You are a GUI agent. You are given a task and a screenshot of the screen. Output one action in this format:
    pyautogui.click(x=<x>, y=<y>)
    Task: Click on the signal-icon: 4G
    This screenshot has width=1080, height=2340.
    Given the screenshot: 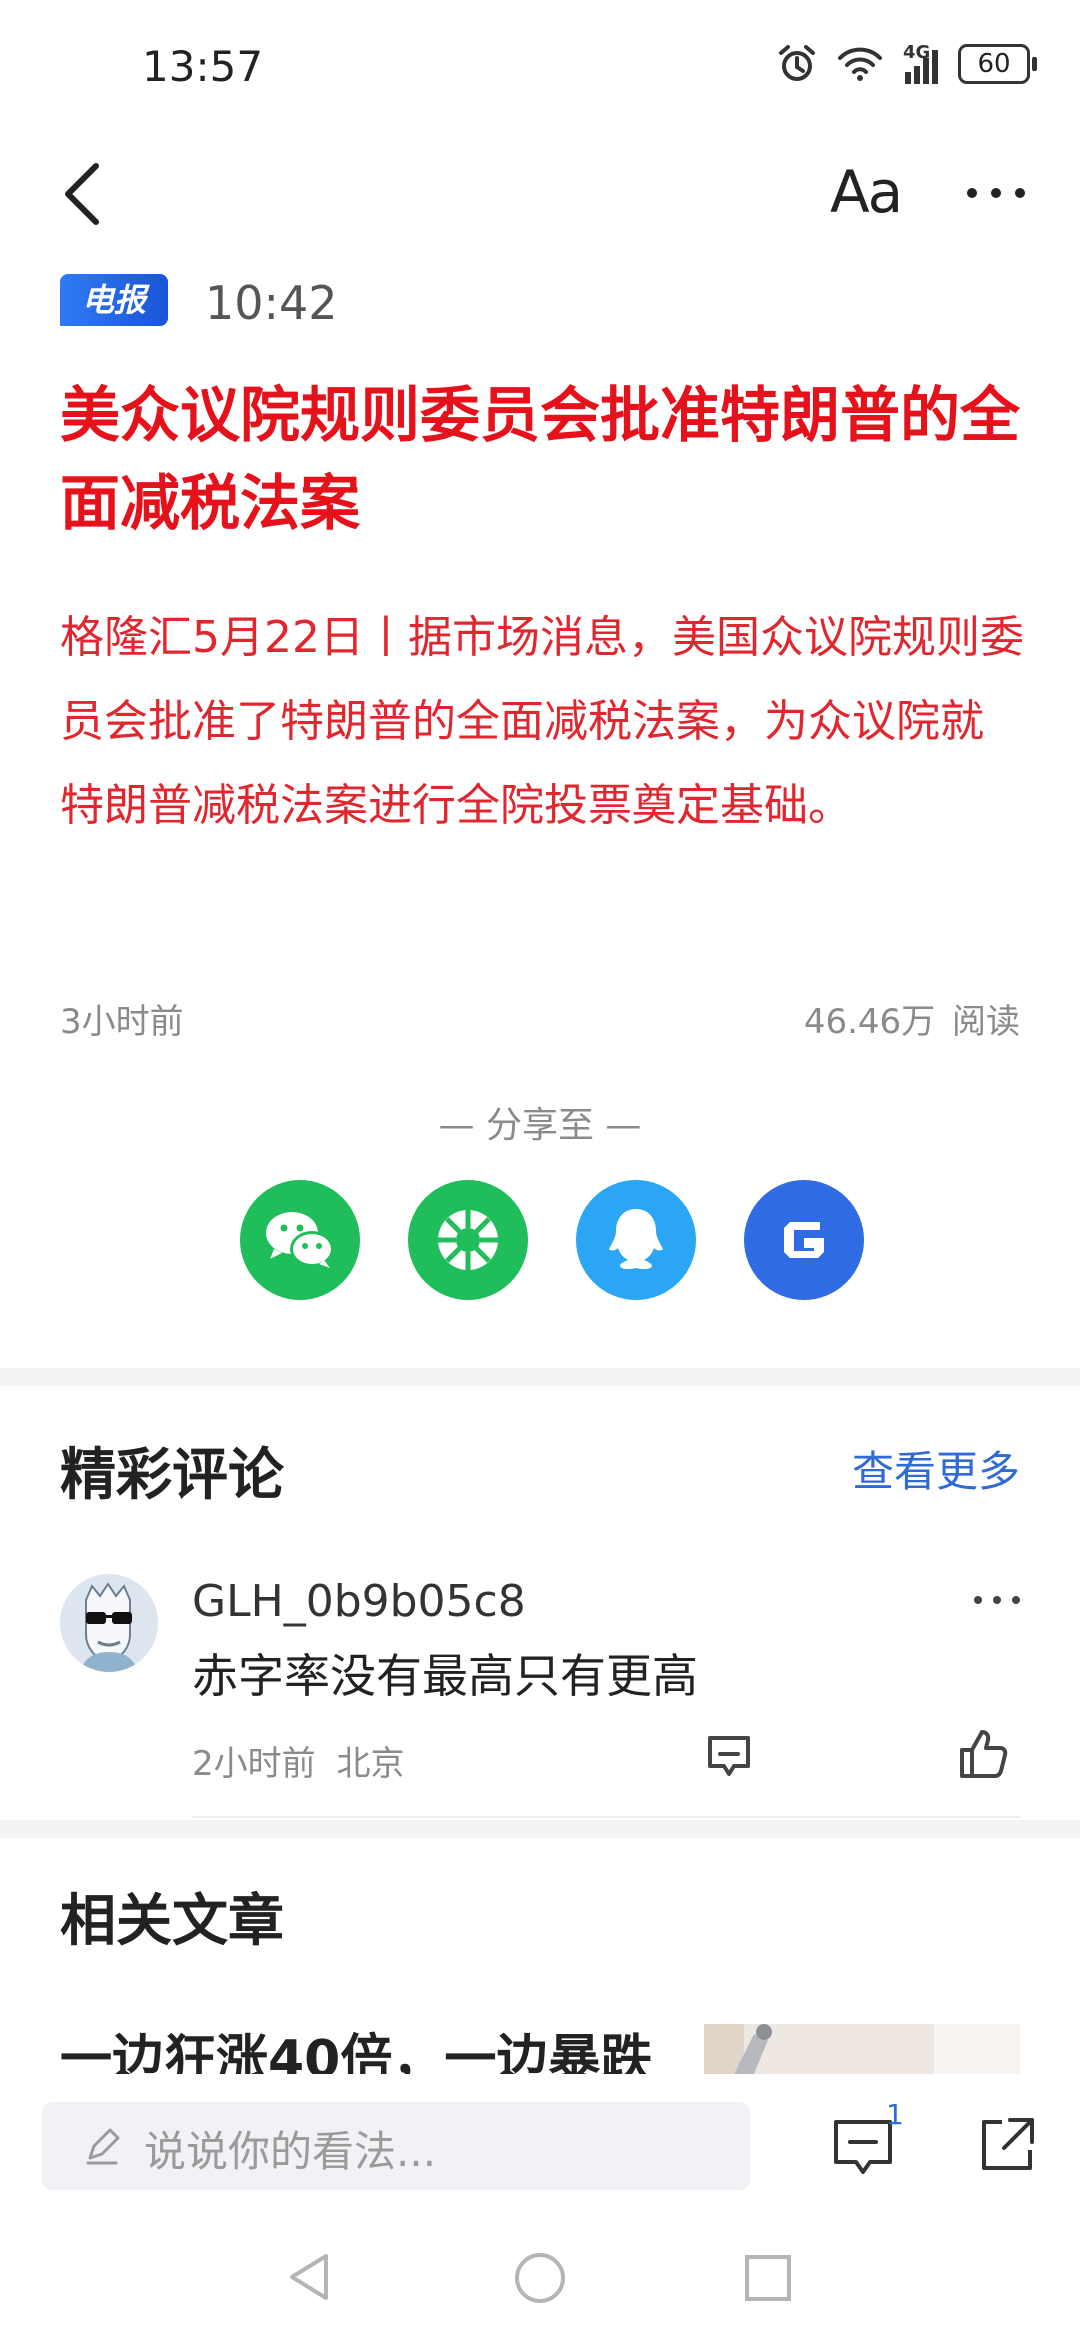 What is the action you would take?
    pyautogui.click(x=920, y=63)
    